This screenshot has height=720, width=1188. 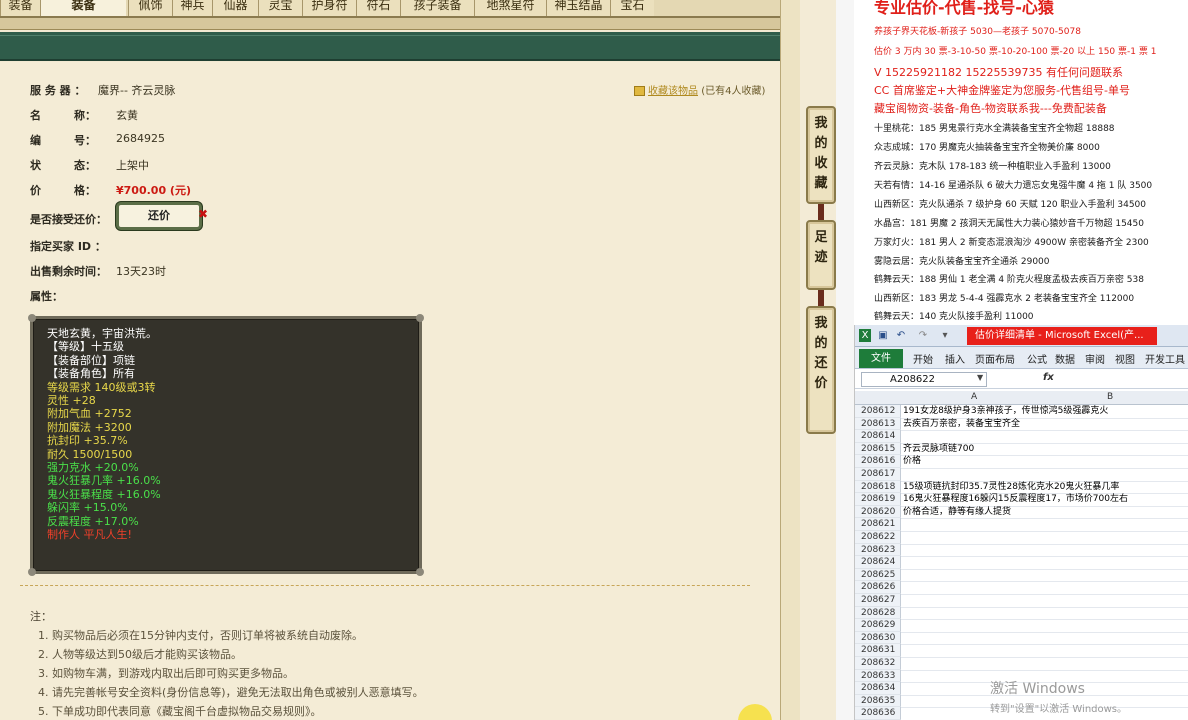 I want to click on nav-tab-active: 装备, so click(x=83, y=8).